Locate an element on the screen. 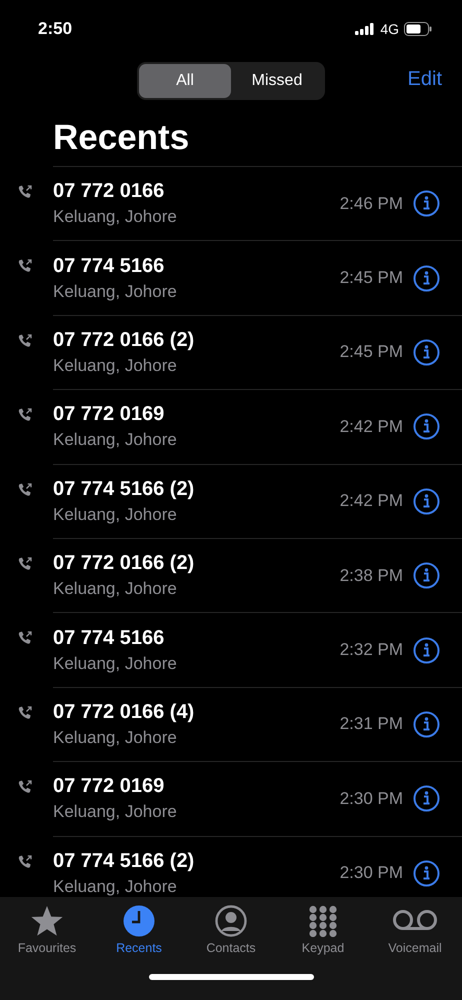 The width and height of the screenshot is (462, 1000). phone-number: 07 772 0166 (4) is located at coordinates (124, 712).